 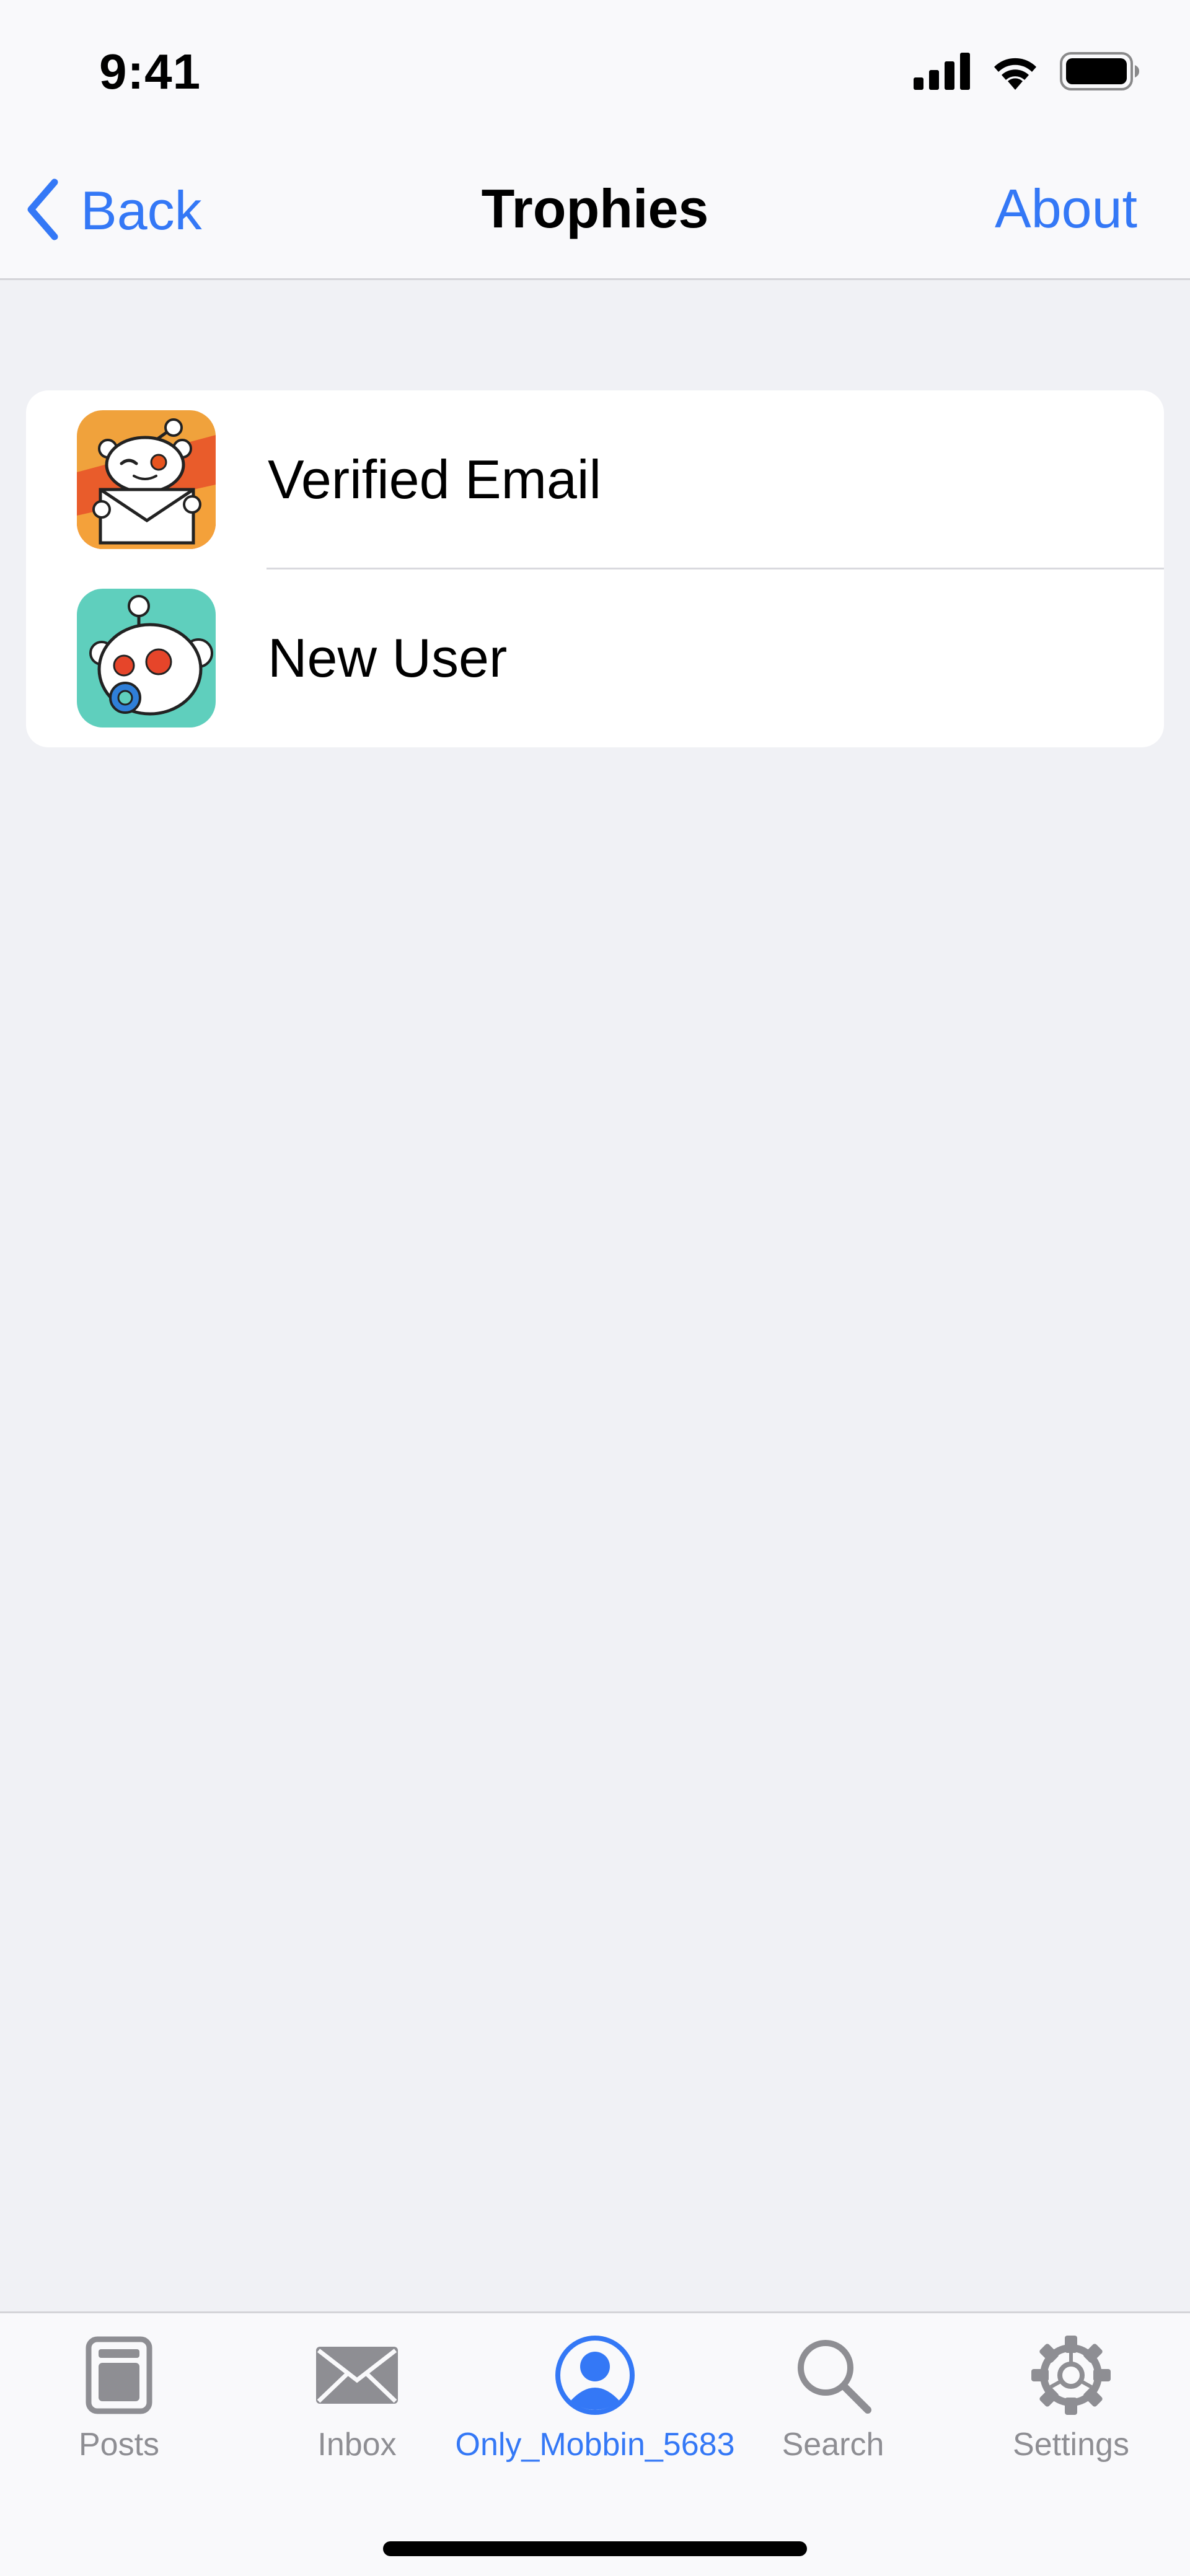 What do you see at coordinates (595, 2375) in the screenshot?
I see `profile-icon` at bounding box center [595, 2375].